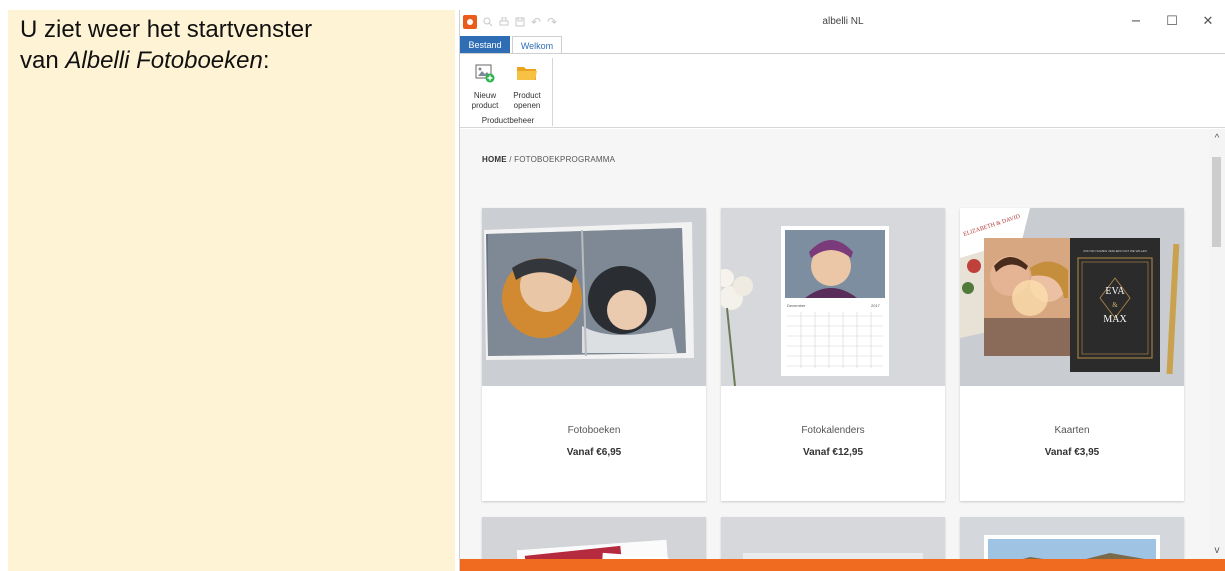  What do you see at coordinates (842, 565) in the screenshot?
I see `bottom-orange-bar` at bounding box center [842, 565].